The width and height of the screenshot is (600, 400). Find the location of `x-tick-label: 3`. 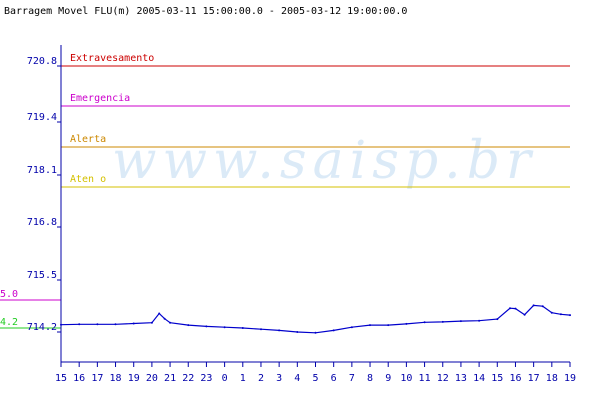

x-tick-label: 3 is located at coordinates (279, 378).